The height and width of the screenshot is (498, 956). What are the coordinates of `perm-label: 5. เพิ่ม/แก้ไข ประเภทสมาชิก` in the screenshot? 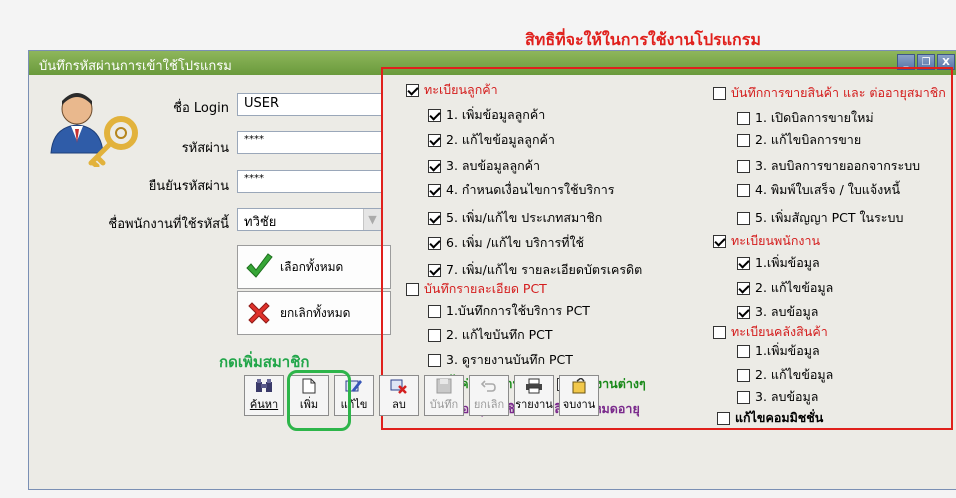 It's located at (524, 217).